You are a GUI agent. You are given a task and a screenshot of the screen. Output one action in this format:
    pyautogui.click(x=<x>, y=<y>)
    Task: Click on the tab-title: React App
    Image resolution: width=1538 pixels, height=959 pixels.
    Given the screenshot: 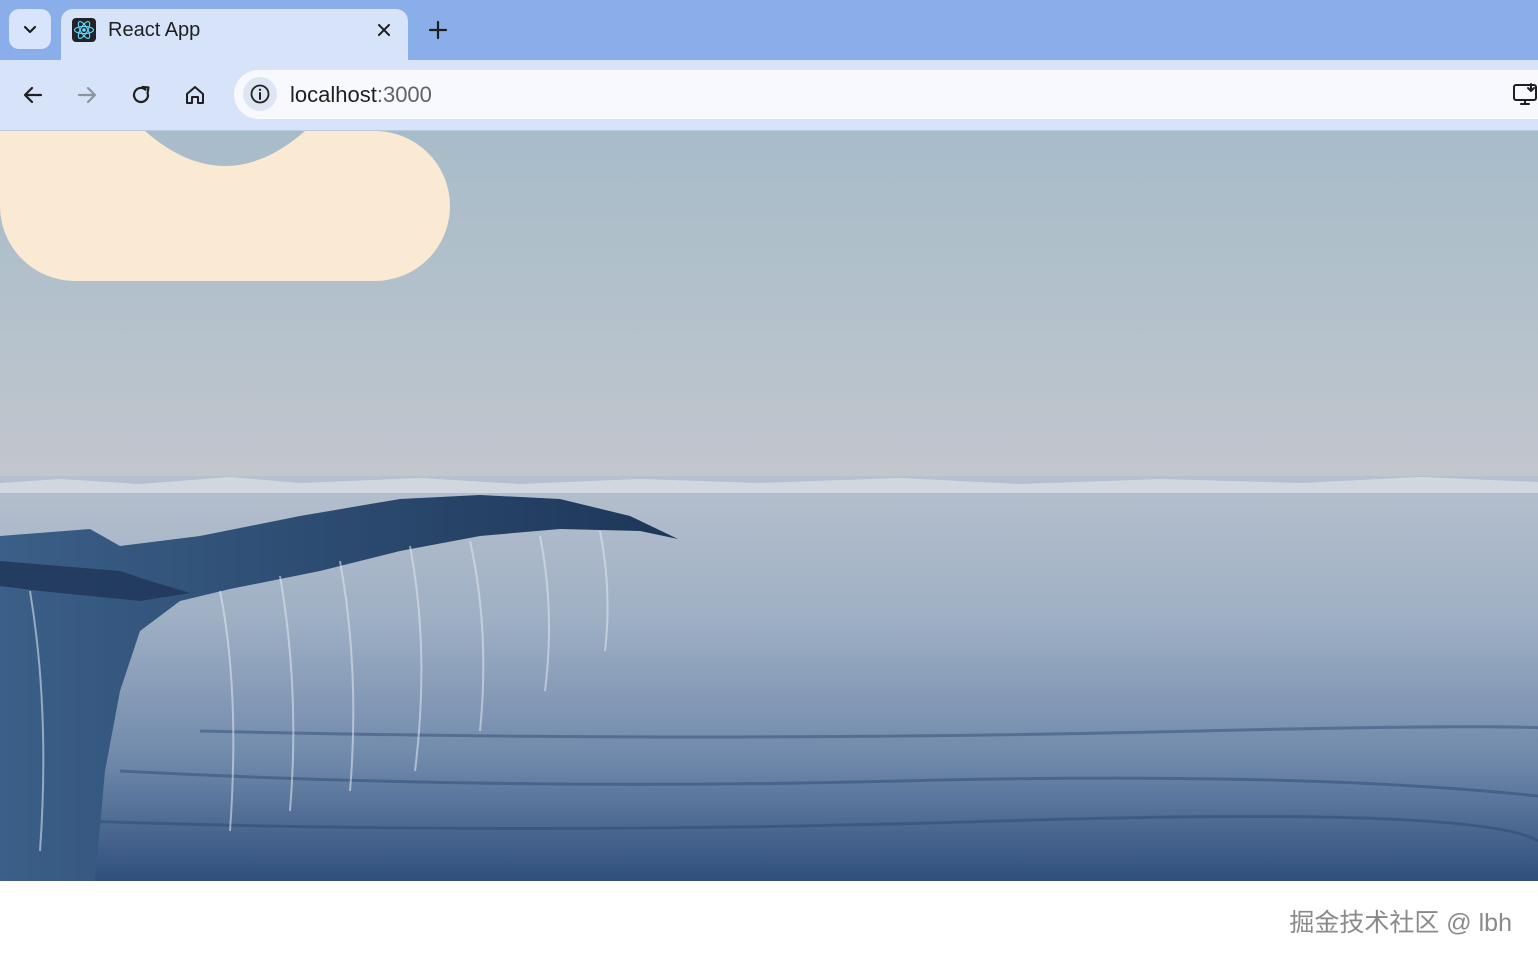 What is the action you would take?
    pyautogui.click(x=154, y=30)
    